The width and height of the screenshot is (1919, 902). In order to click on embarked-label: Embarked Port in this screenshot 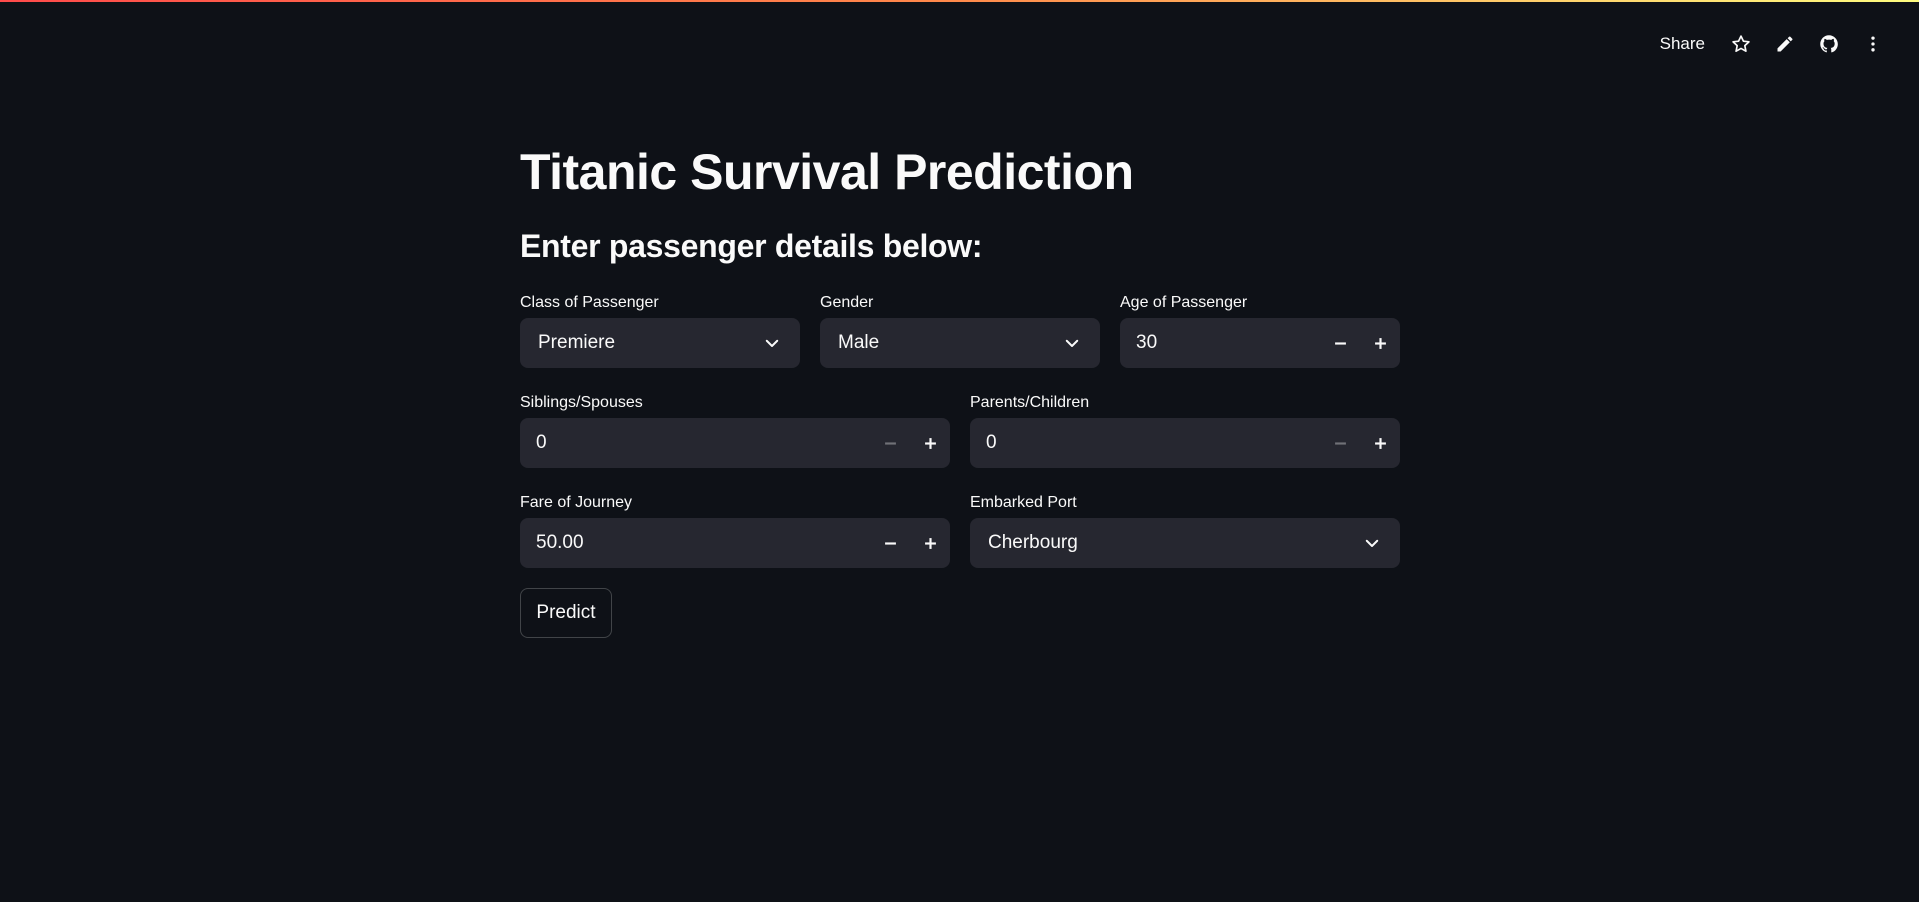, I will do `click(1023, 502)`.